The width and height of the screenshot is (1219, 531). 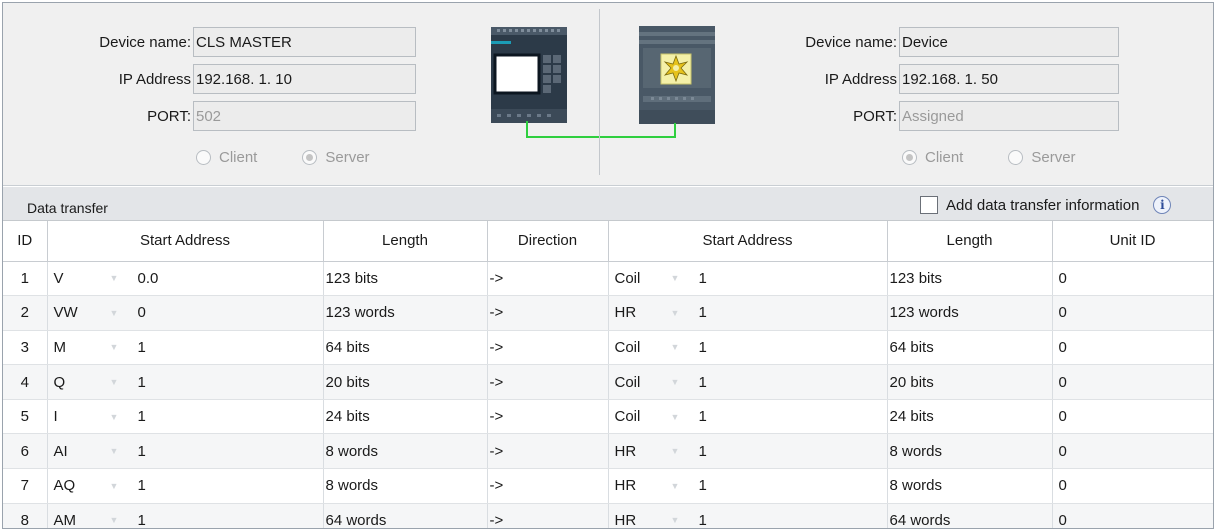 I want to click on src-area-select: M, so click(x=79, y=347).